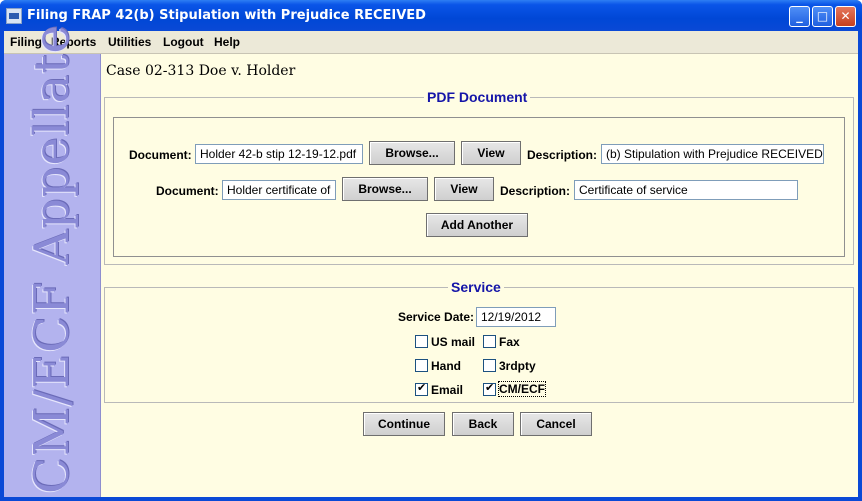 The width and height of the screenshot is (862, 501). I want to click on hand-label: Hand, so click(446, 366).